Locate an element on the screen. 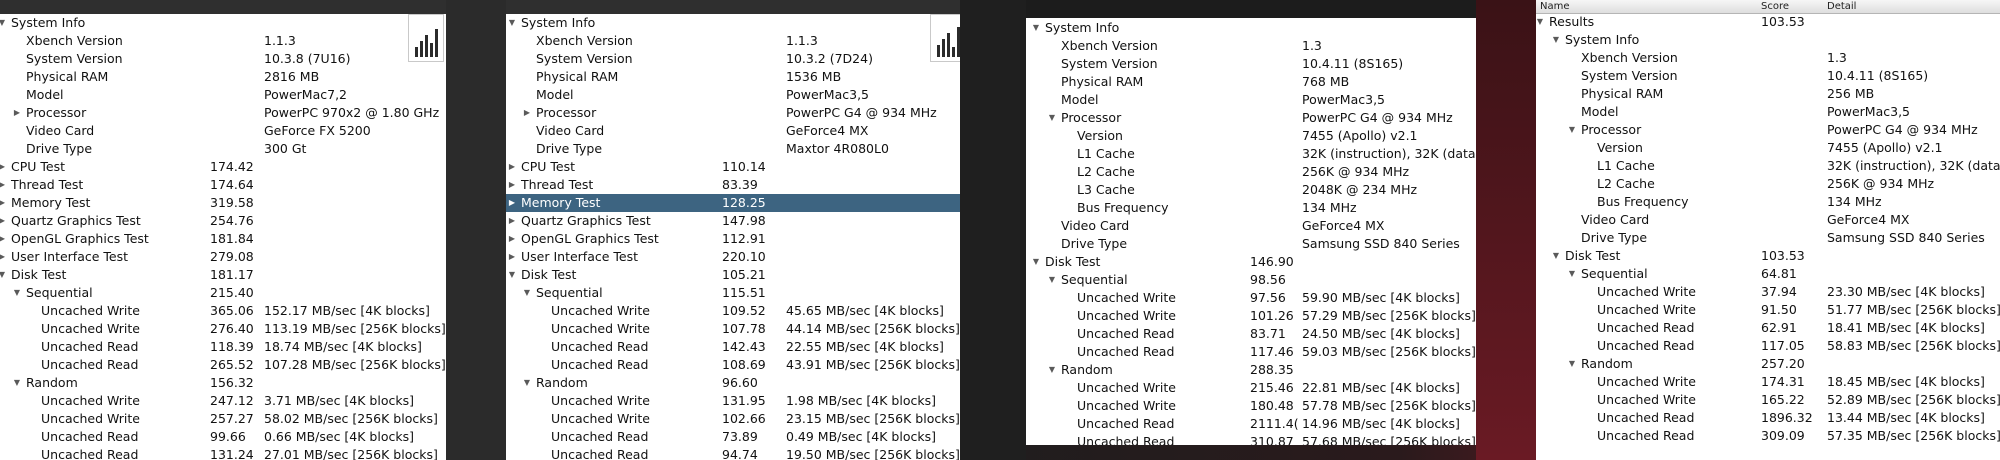 This screenshot has width=2000, height=460. outline-row: ▼ Processor PowerPC G4 @ 934 MHz is located at coordinates (1768, 130).